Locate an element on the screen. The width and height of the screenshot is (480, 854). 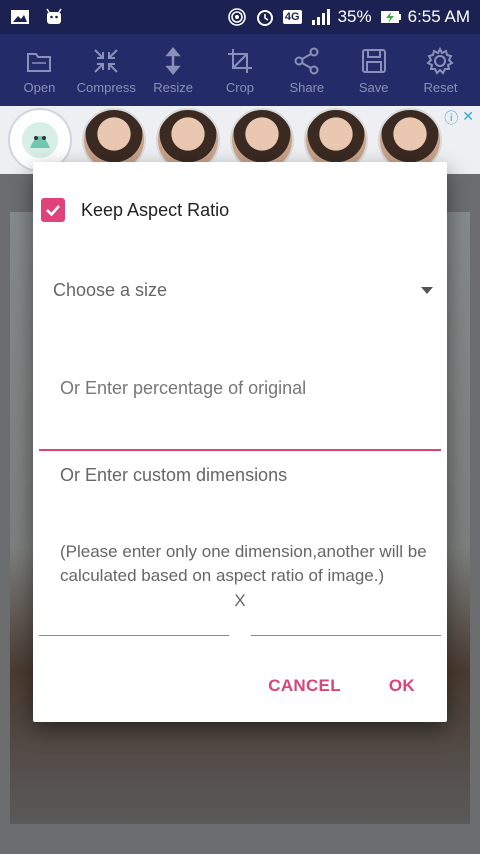
compress-icon is located at coordinates (106, 60).